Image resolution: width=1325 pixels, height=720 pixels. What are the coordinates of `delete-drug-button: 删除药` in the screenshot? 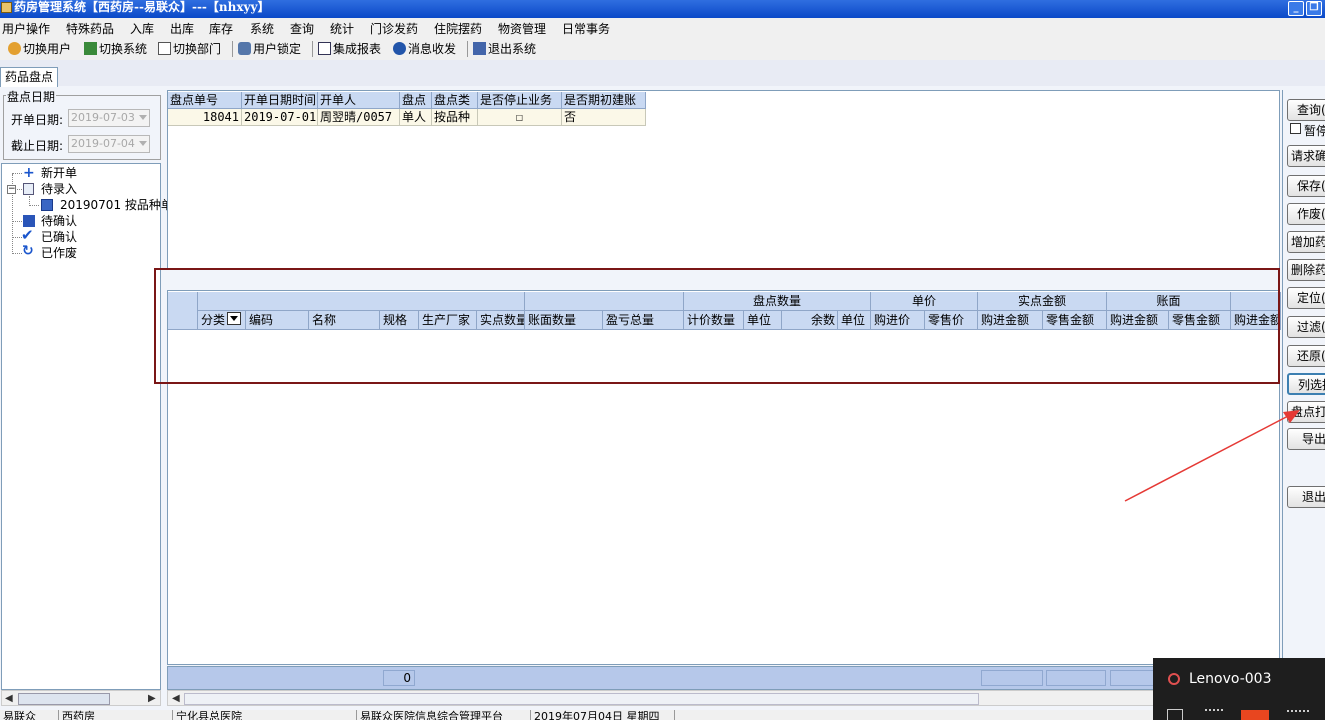 It's located at (1306, 270).